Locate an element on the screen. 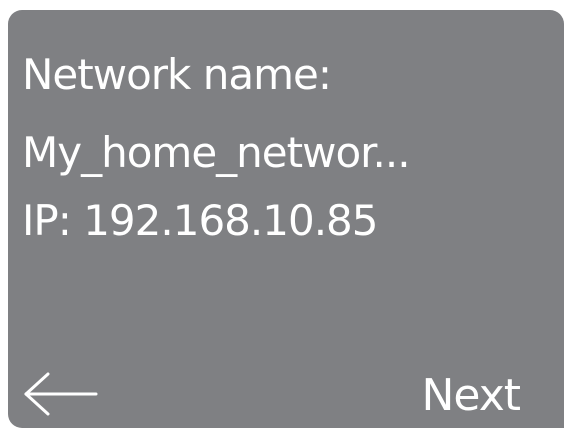 The width and height of the screenshot is (564, 428). ip-address: IP: 192.168.10.85 is located at coordinates (200, 220).